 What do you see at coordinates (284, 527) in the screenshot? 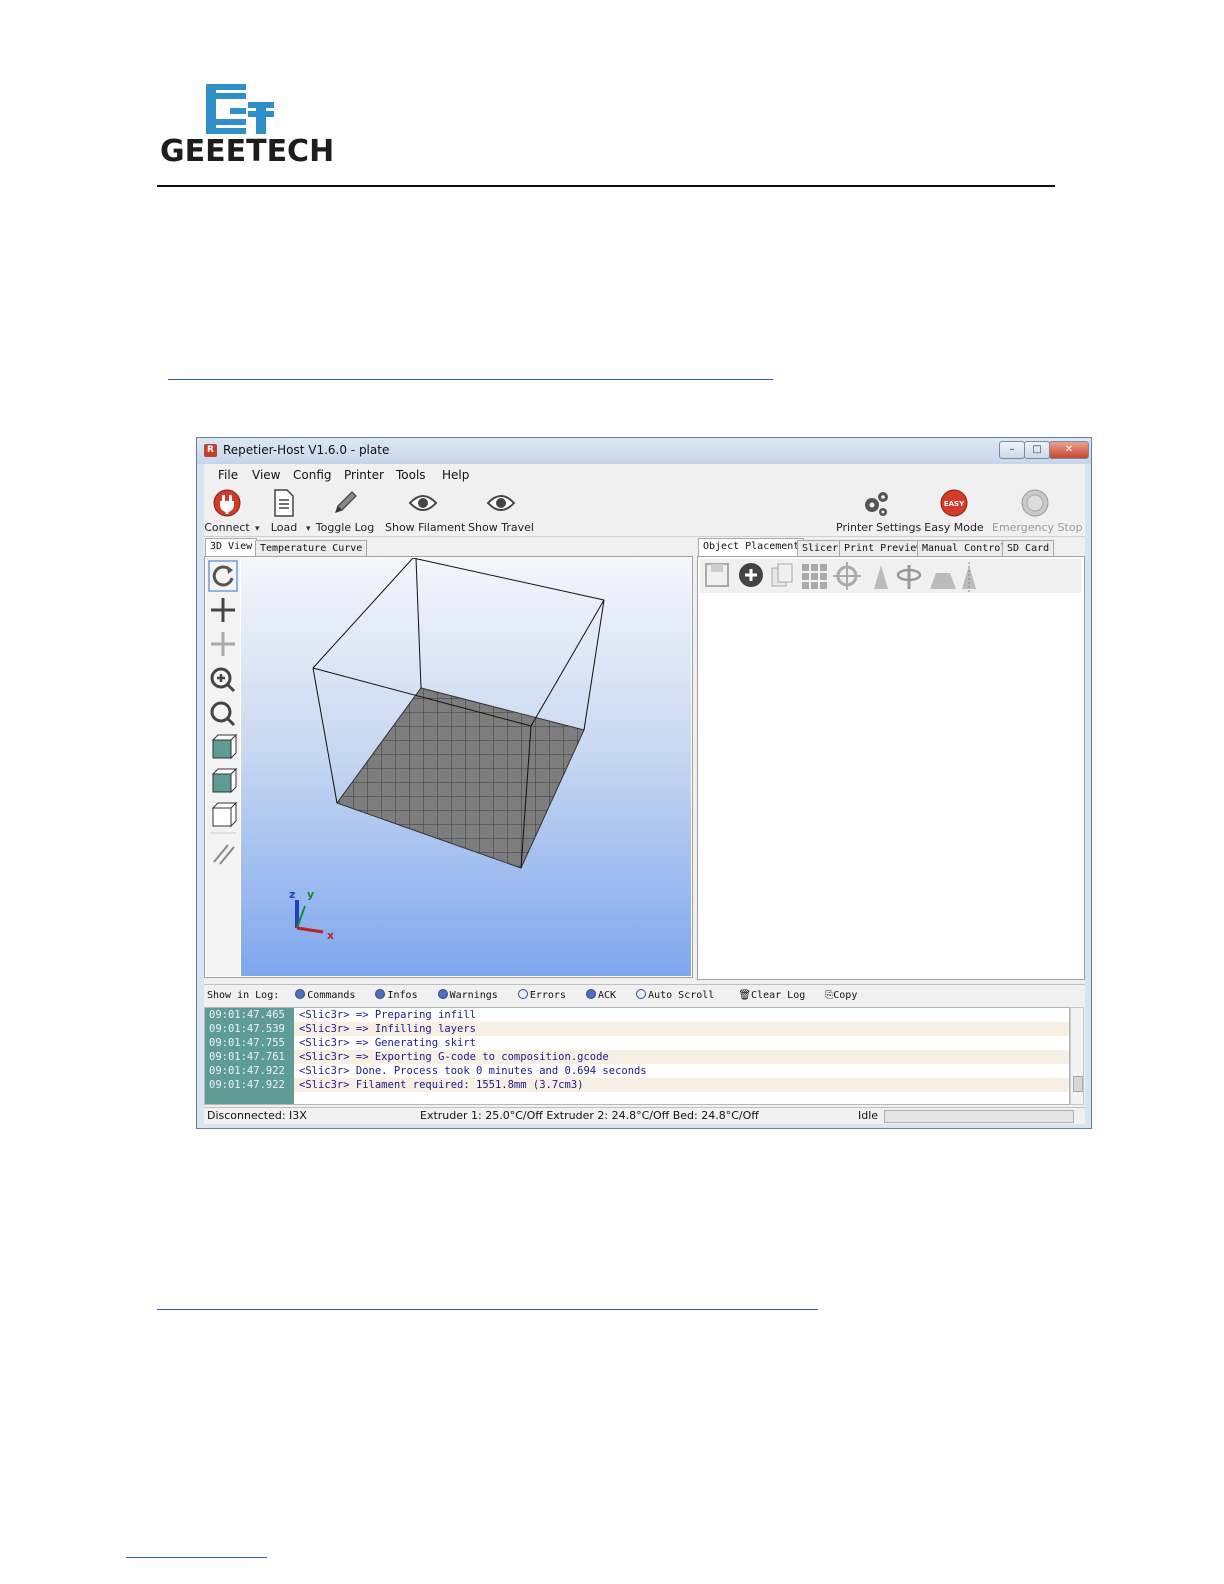
I see `load-label: Load` at bounding box center [284, 527].